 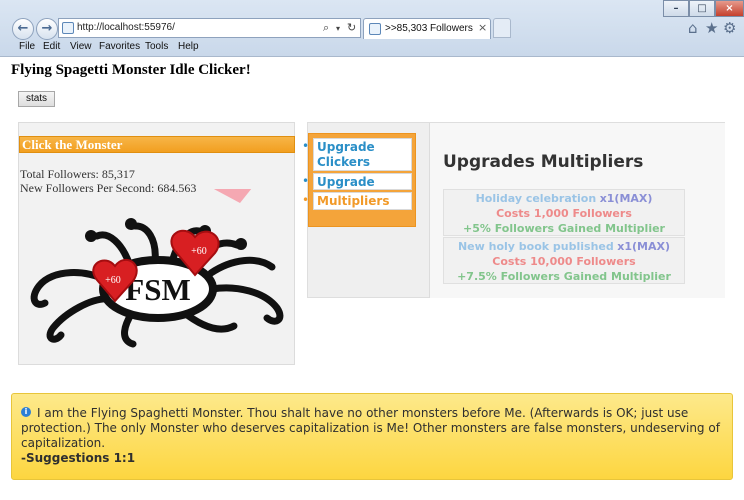 I want to click on favorites-star-icon: ★, so click(x=711, y=28).